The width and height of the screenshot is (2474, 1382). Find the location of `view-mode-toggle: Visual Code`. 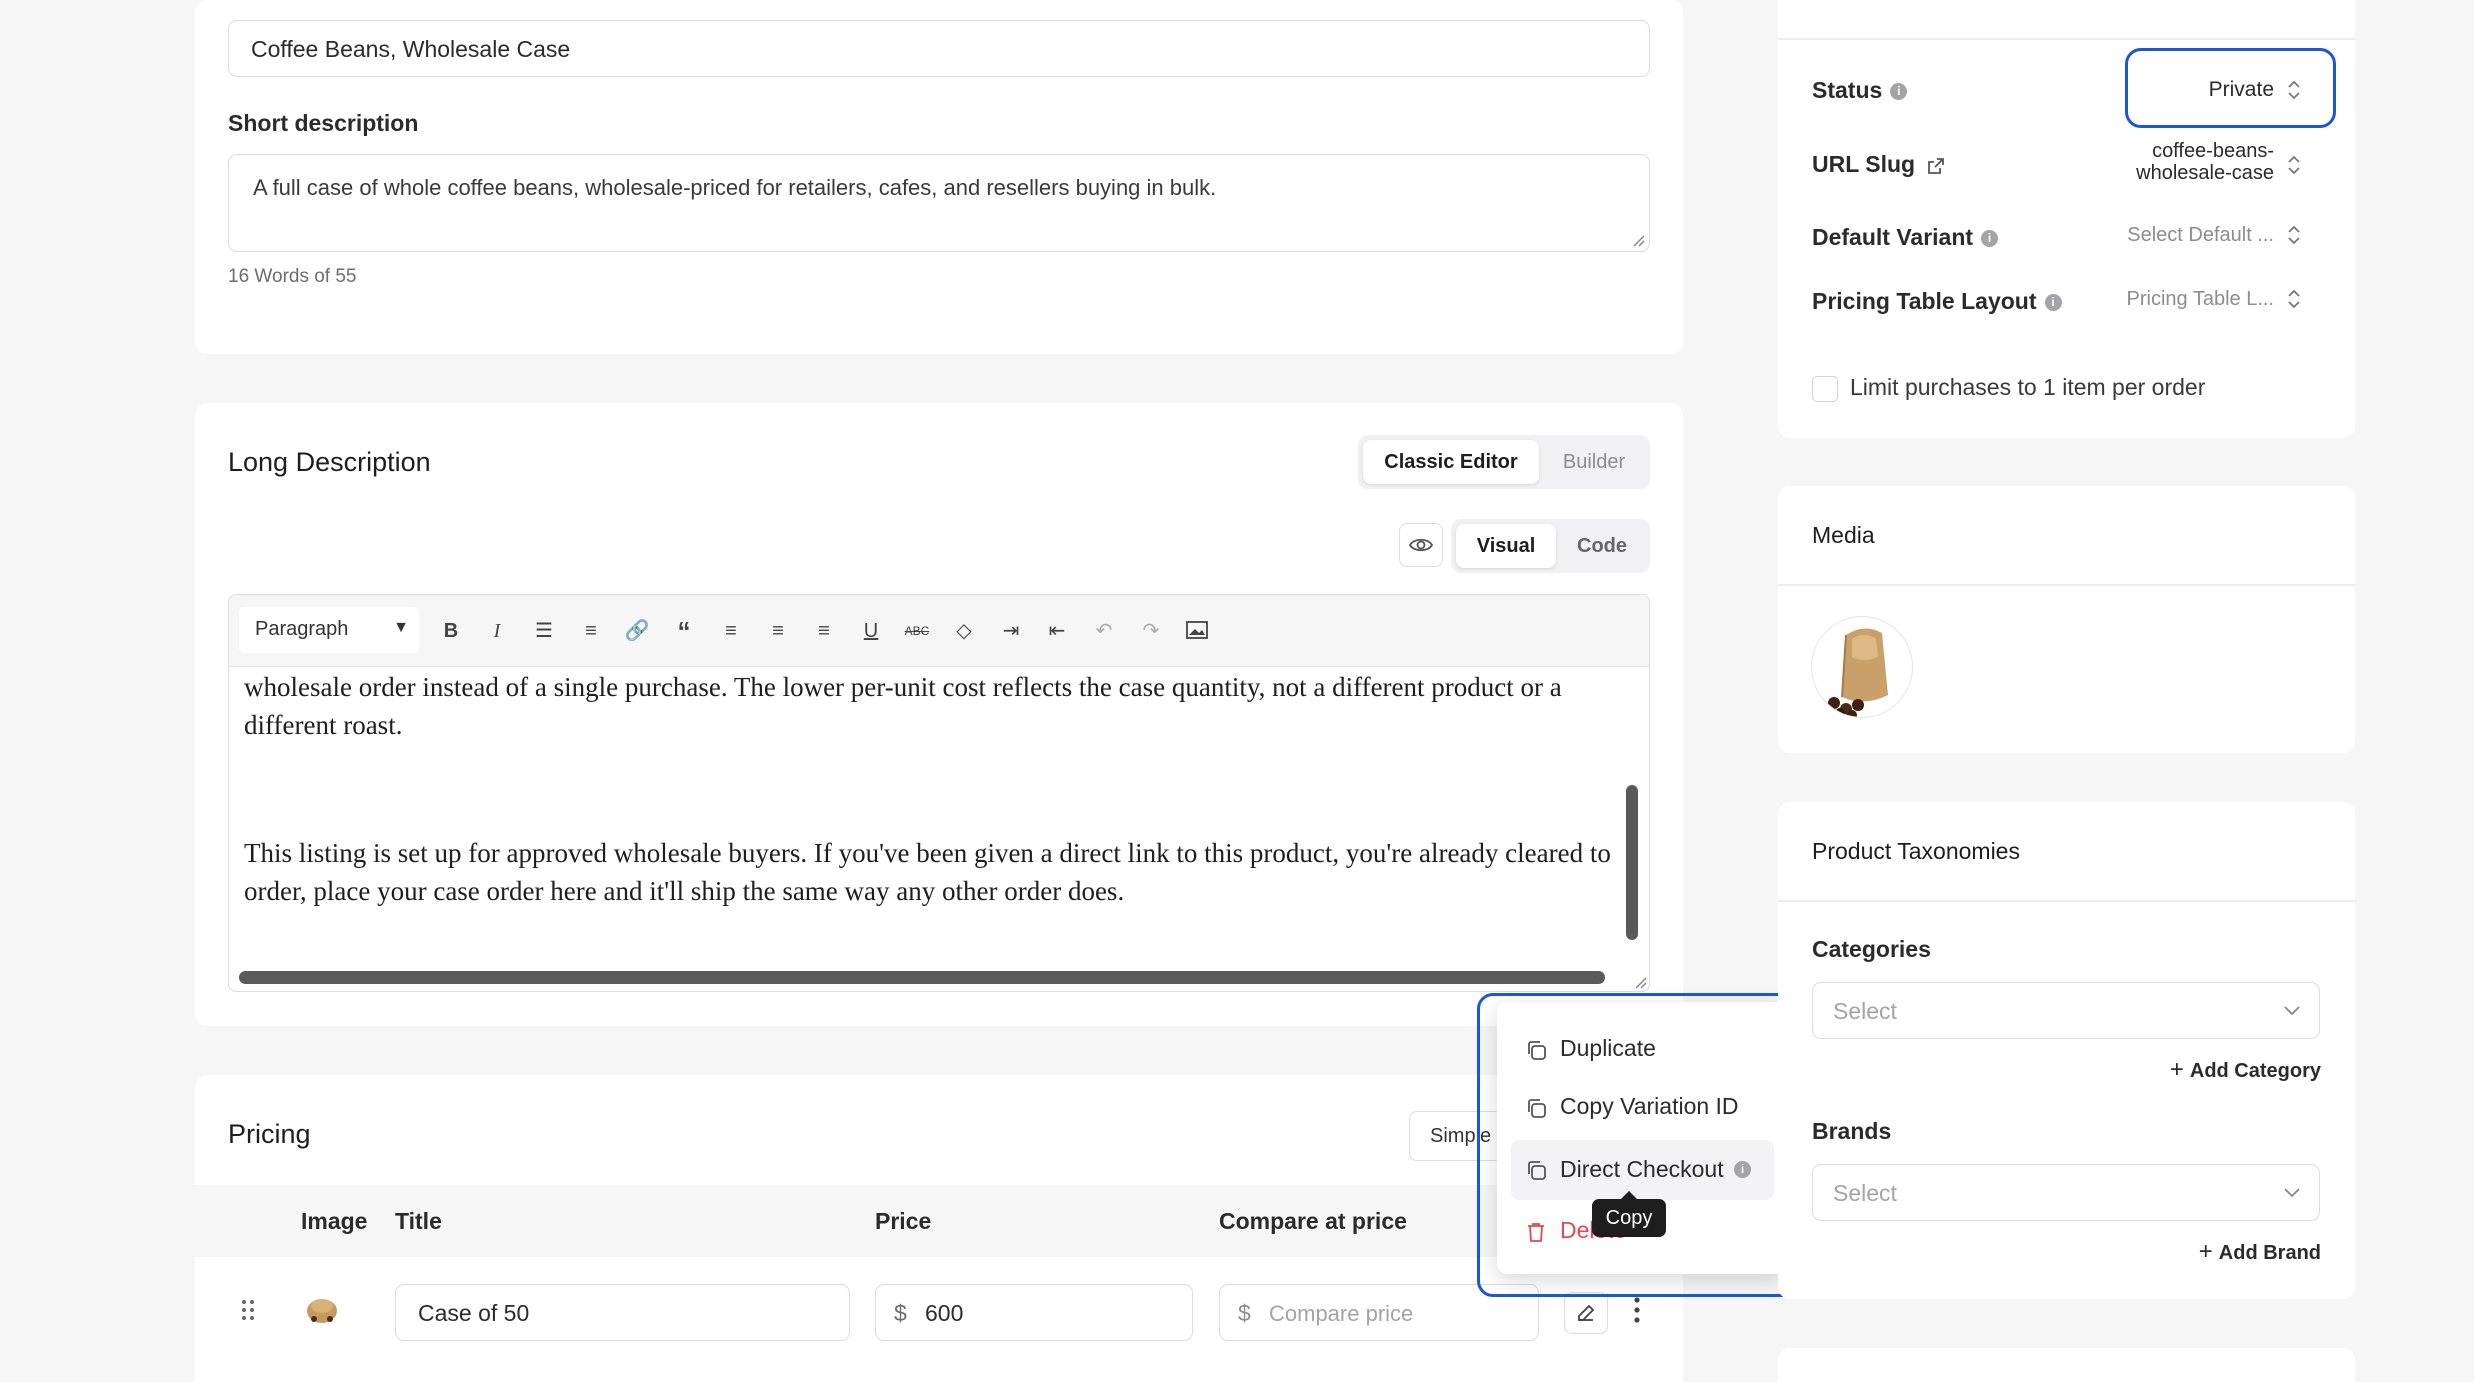

view-mode-toggle: Visual Code is located at coordinates (1550, 546).